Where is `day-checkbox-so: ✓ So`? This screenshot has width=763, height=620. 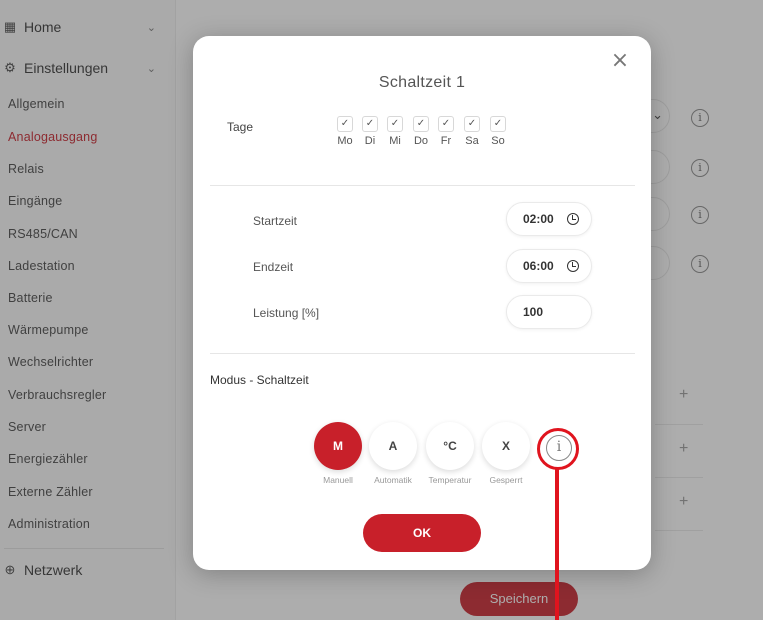
day-checkbox-so: ✓ So is located at coordinates (498, 131).